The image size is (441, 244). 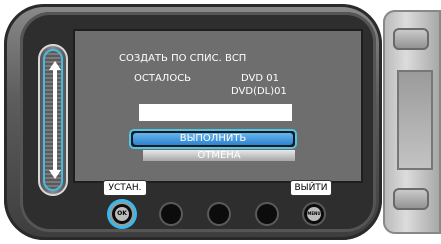 What do you see at coordinates (183, 58) in the screenshot?
I see `menu-title: СОЗДАТЬ ПО СПИС. ВСП` at bounding box center [183, 58].